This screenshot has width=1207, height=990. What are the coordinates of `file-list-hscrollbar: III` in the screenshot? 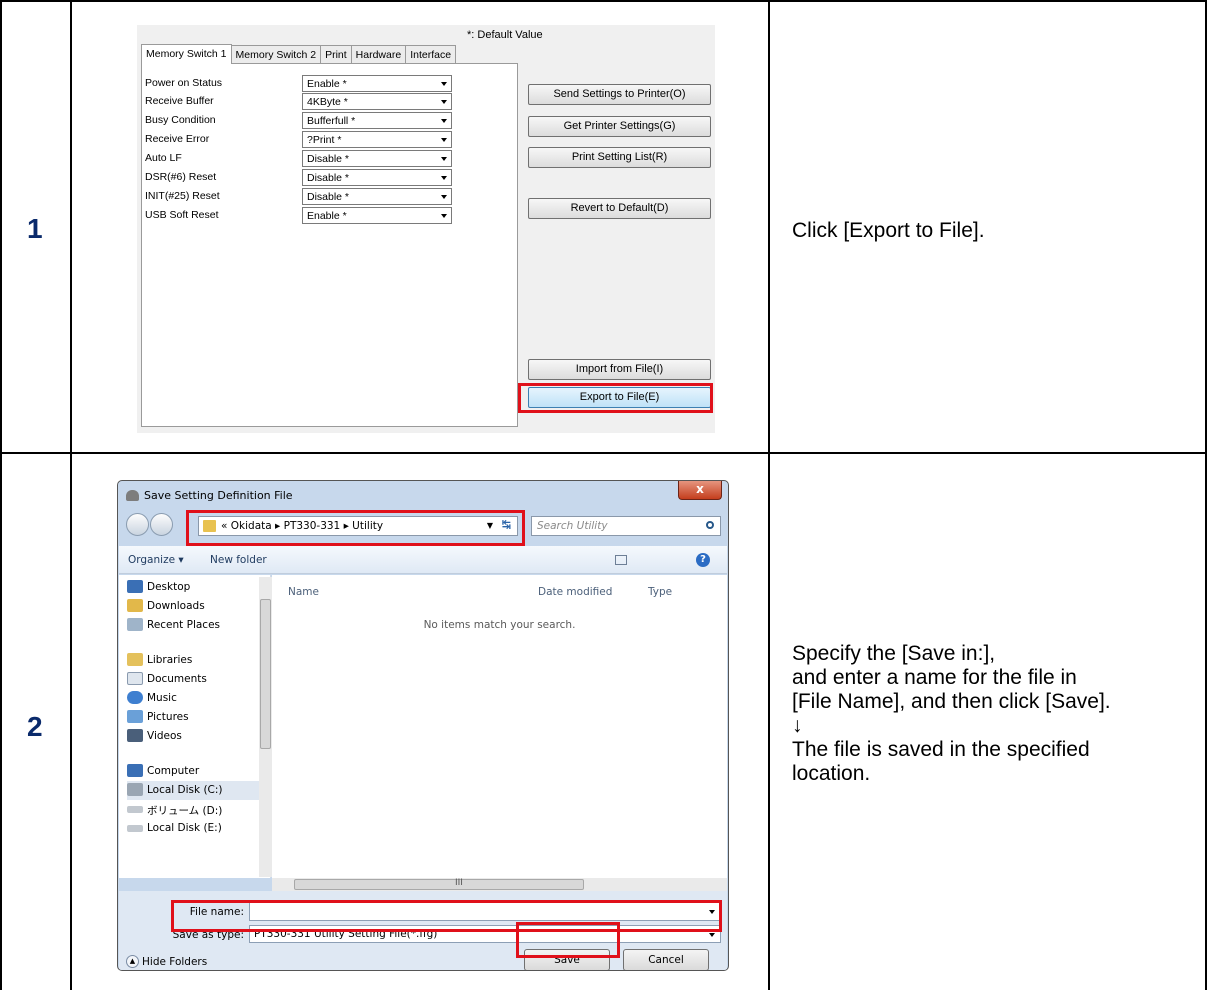 It's located at (499, 884).